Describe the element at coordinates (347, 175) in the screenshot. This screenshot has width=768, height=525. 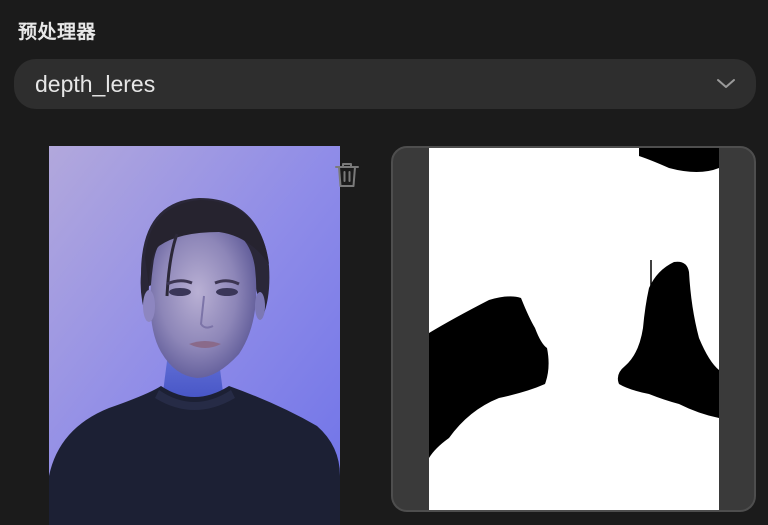
I see `trash-icon` at that location.